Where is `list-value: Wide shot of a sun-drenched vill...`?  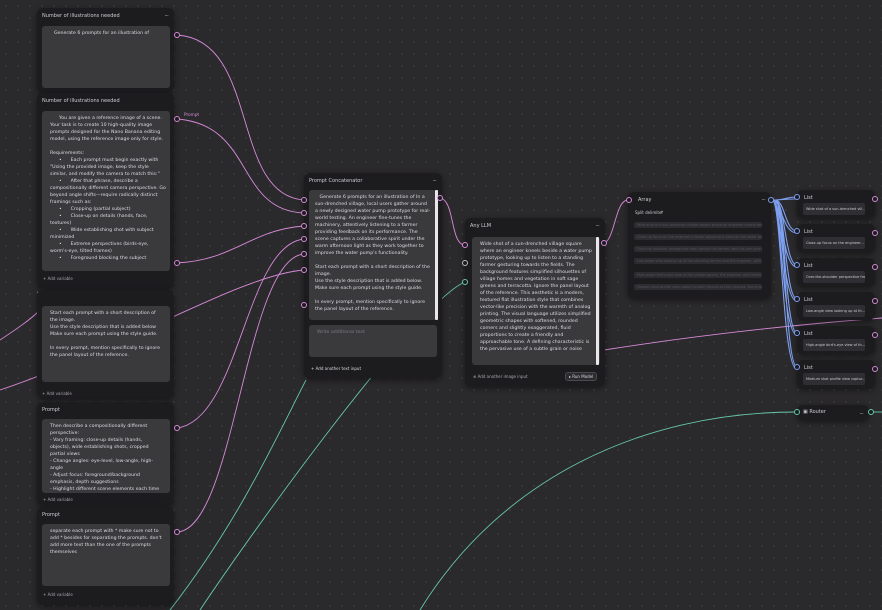 list-value: Wide shot of a sun-drenched vill... is located at coordinates (834, 209).